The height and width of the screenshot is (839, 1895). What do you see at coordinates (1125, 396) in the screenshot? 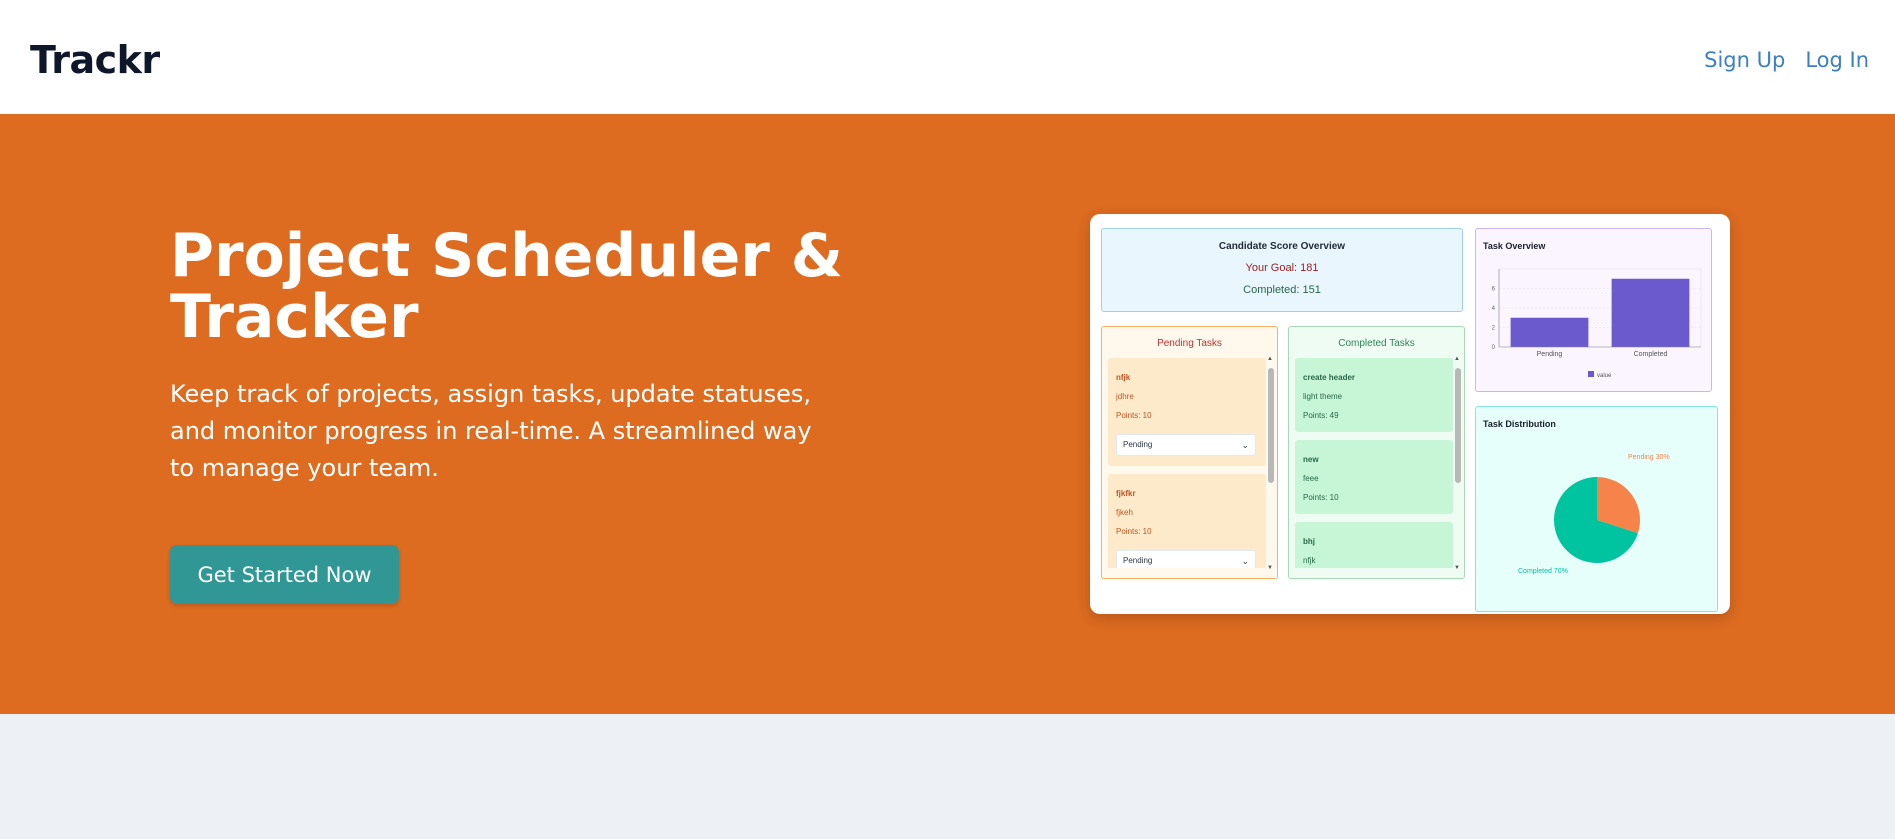
I see `task-description: jdhre` at bounding box center [1125, 396].